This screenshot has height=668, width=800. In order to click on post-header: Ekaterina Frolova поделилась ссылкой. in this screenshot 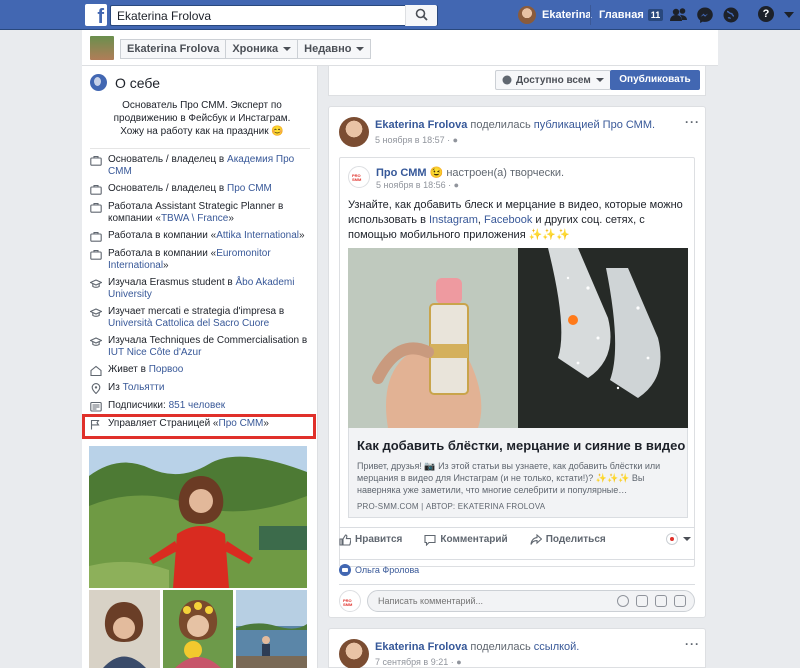, I will do `click(477, 647)`.